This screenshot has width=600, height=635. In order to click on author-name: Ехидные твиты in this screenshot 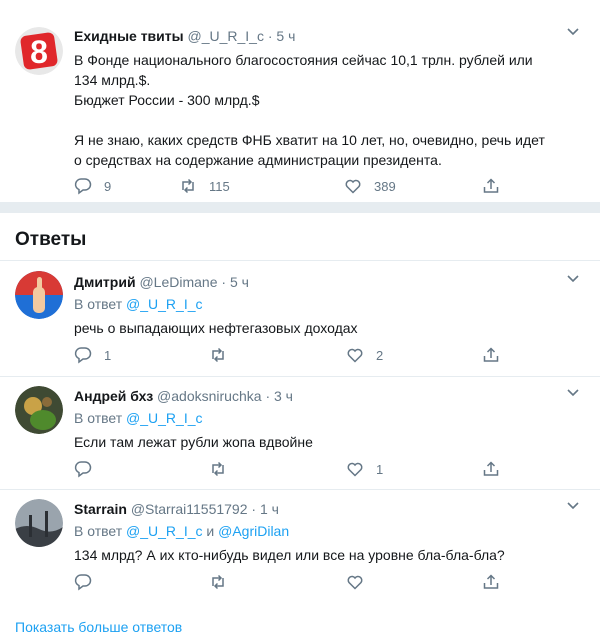, I will do `click(129, 36)`.